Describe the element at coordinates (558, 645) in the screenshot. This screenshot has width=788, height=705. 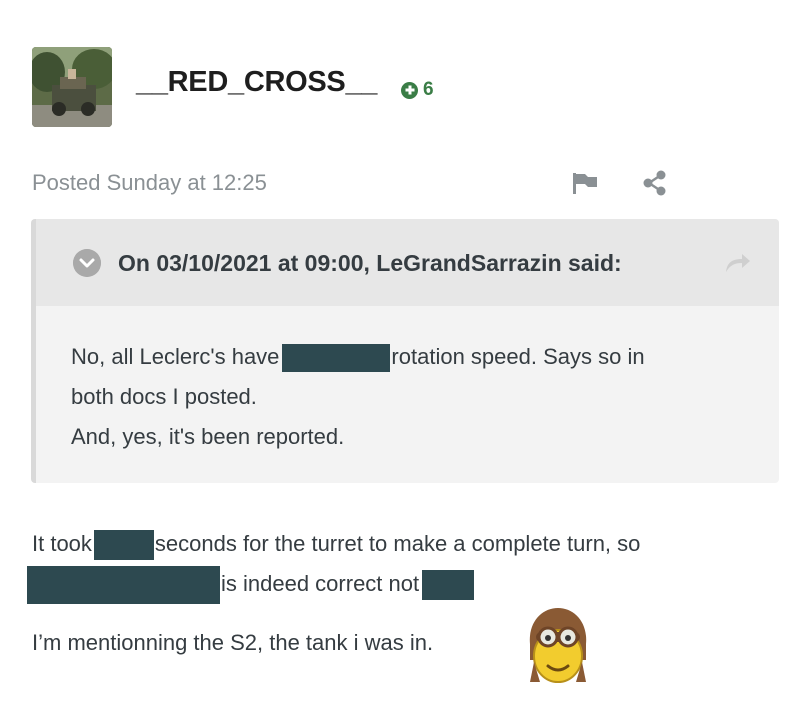
I see `aviator-emoji-icon` at that location.